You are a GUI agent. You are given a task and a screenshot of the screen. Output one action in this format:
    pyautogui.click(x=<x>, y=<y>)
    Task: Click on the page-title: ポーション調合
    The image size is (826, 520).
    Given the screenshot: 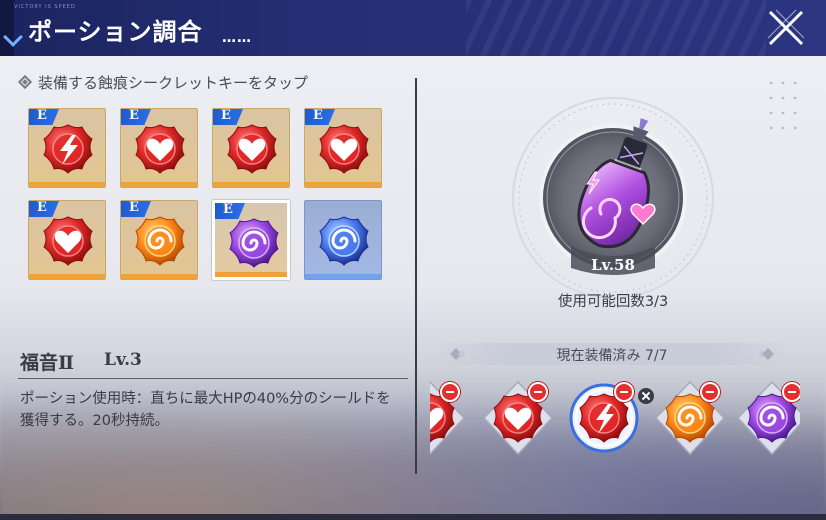 What is the action you would take?
    pyautogui.click(x=115, y=32)
    